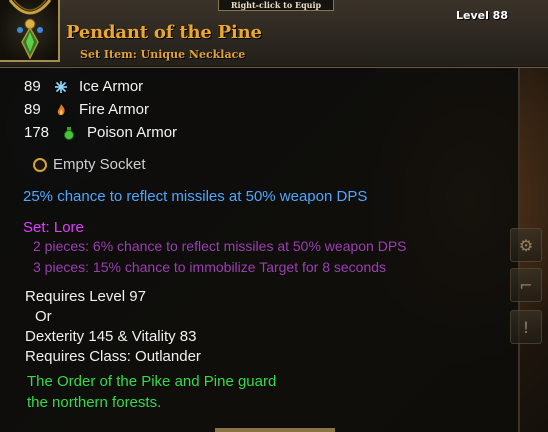 Image resolution: width=548 pixels, height=432 pixels. I want to click on item-name: Pendant of the Pine, so click(164, 32).